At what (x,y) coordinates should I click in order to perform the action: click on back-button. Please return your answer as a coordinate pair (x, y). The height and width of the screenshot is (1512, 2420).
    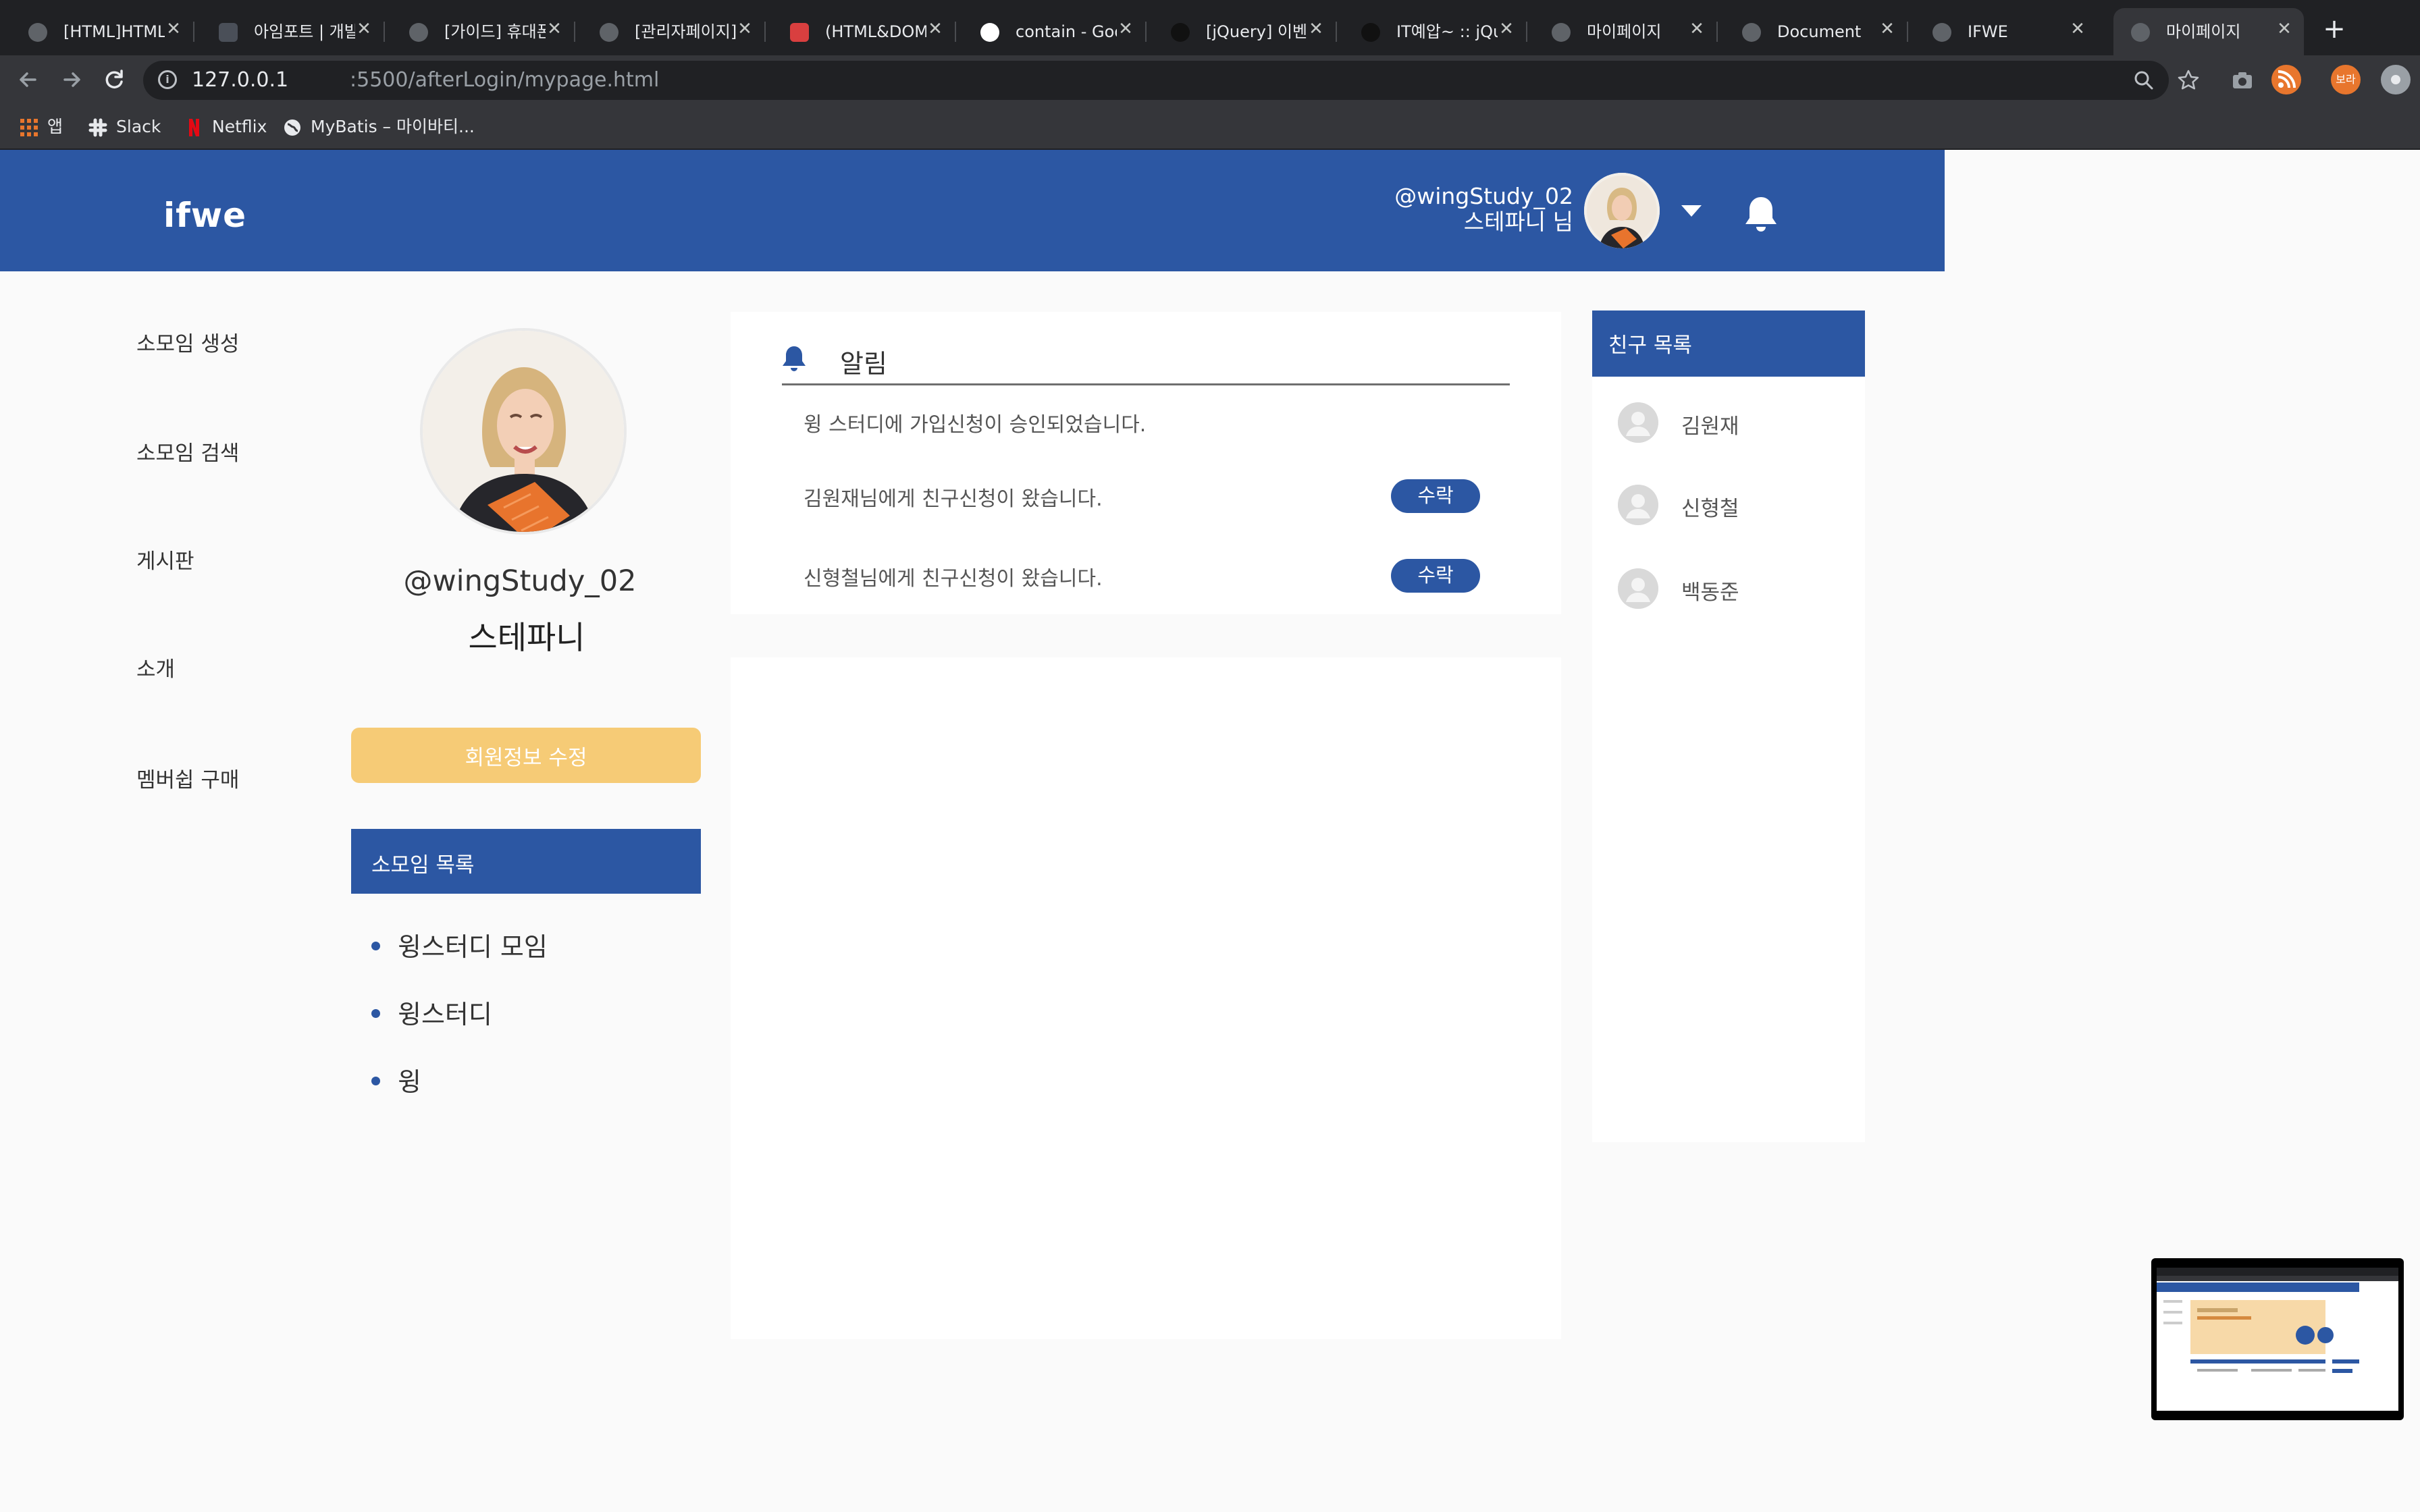
    Looking at the image, I should click on (28, 79).